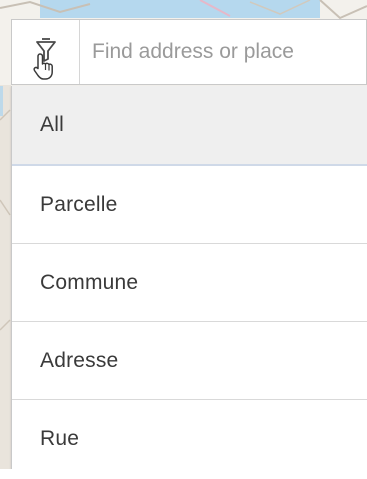 The image size is (367, 479). Describe the element at coordinates (43, 66) in the screenshot. I see `hand-pointer-icon` at that location.